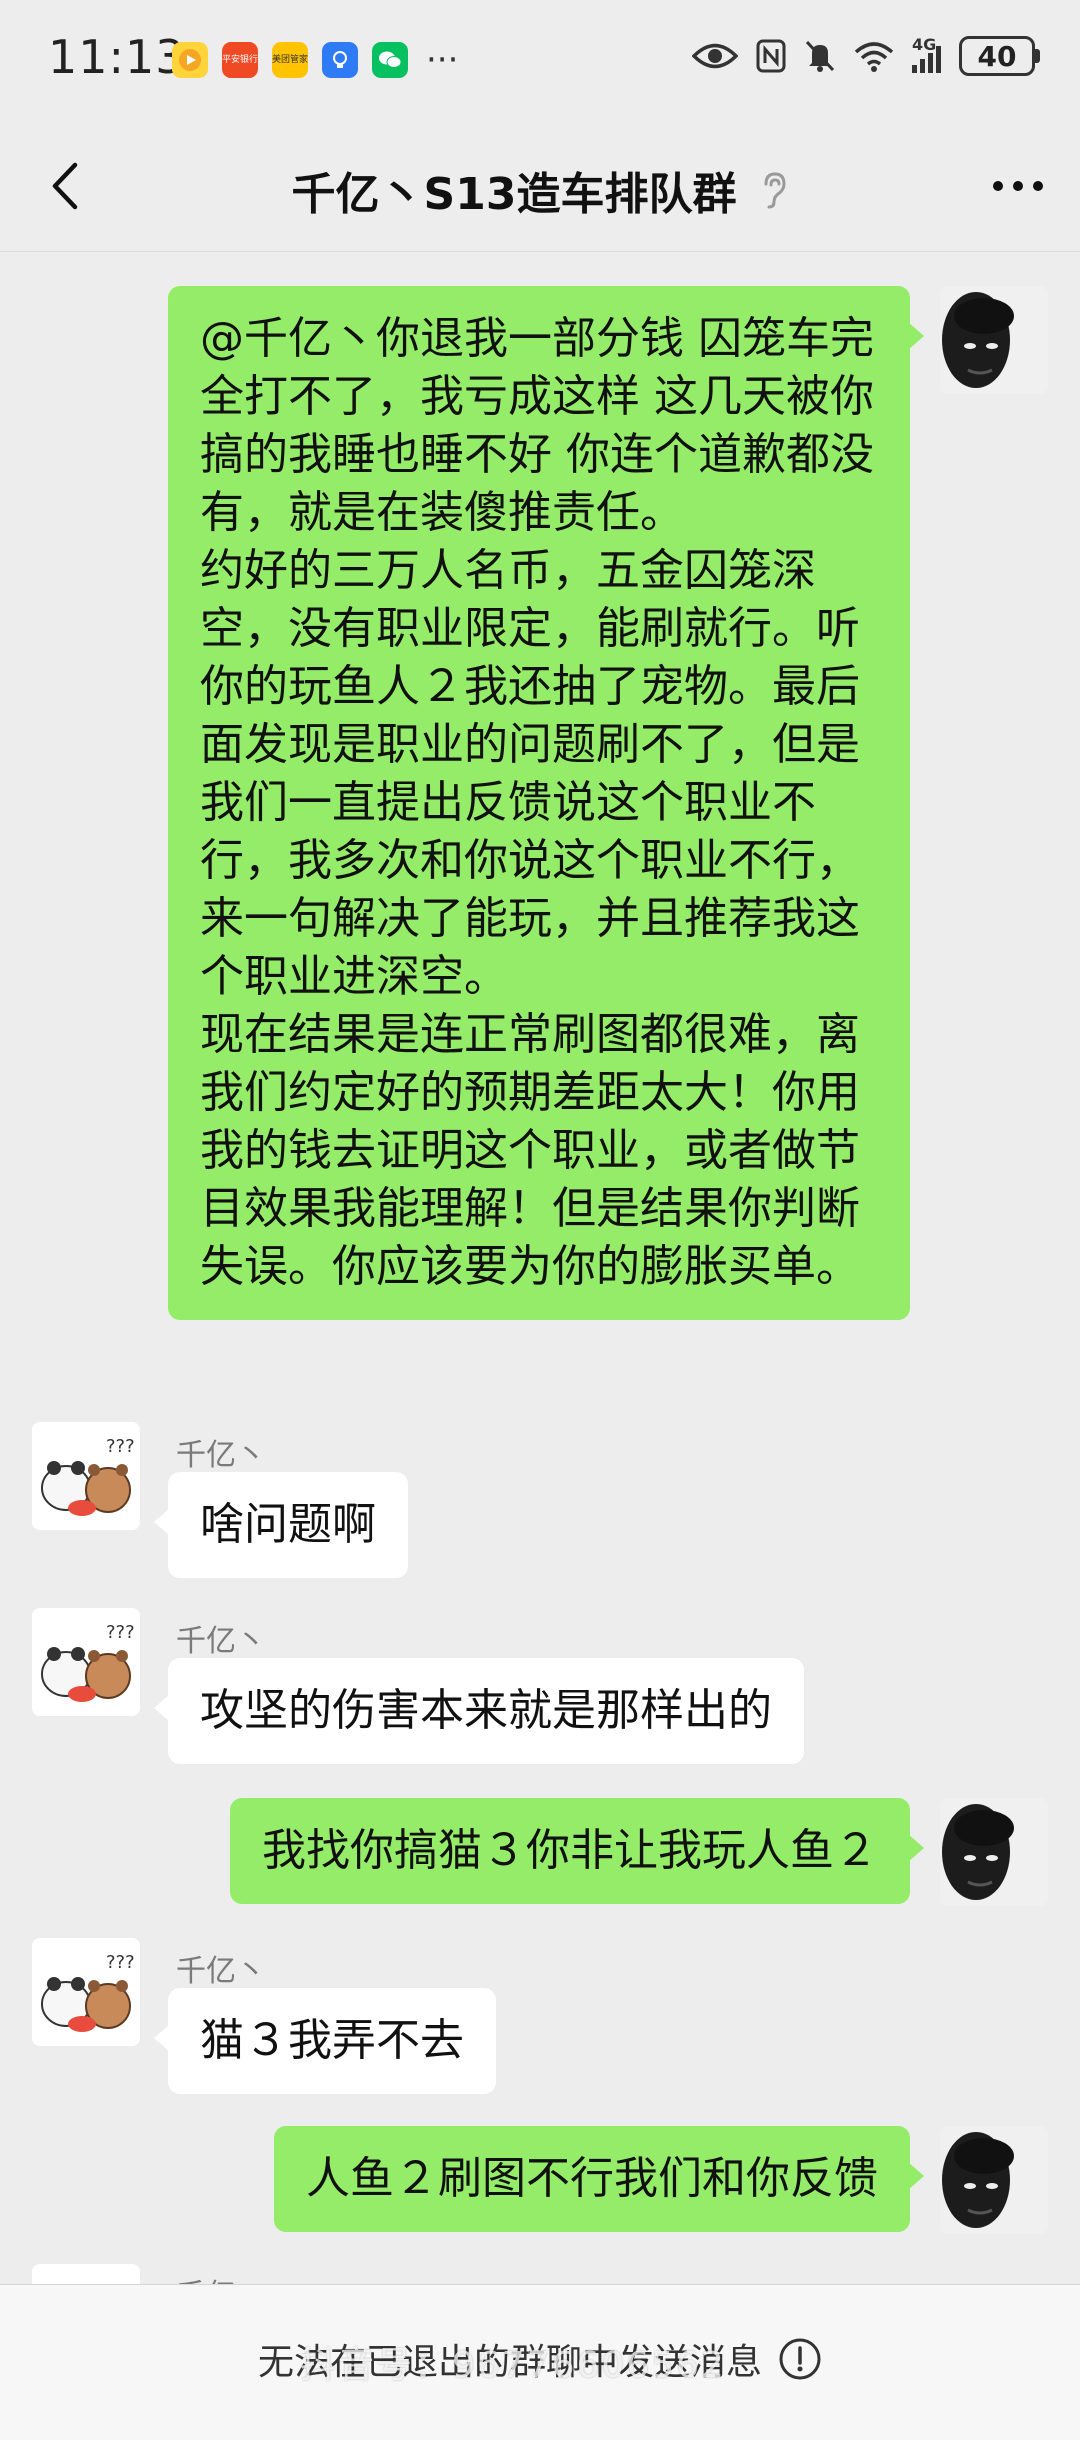  I want to click on cartoon-avatar-icon, so click(86, 2274).